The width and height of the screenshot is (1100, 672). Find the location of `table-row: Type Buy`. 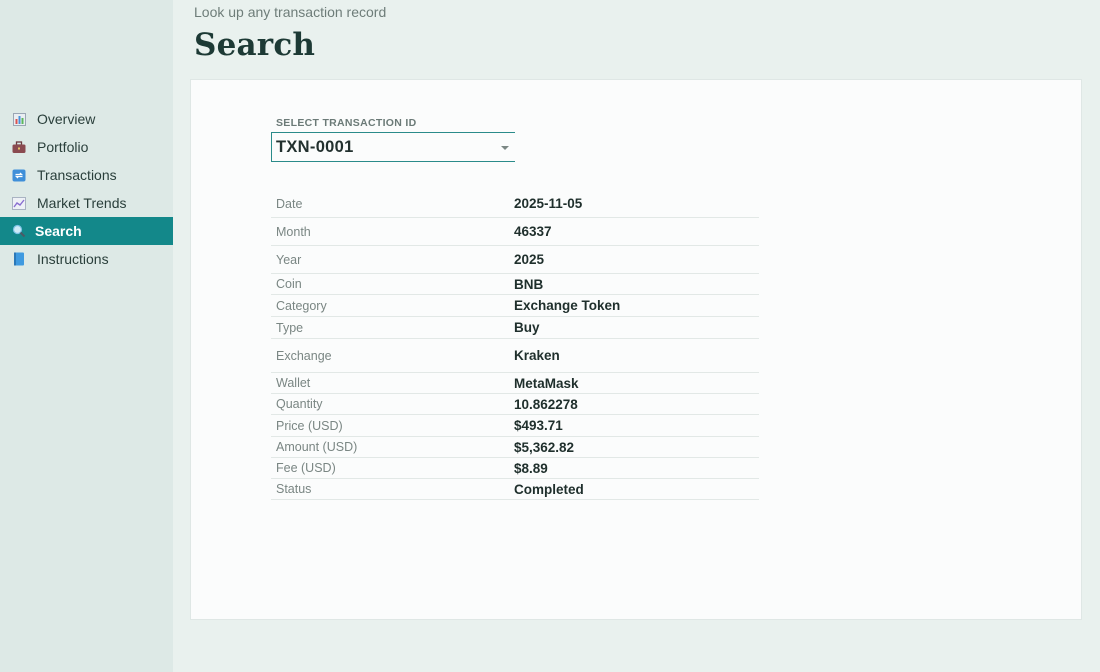

table-row: Type Buy is located at coordinates (515, 328).